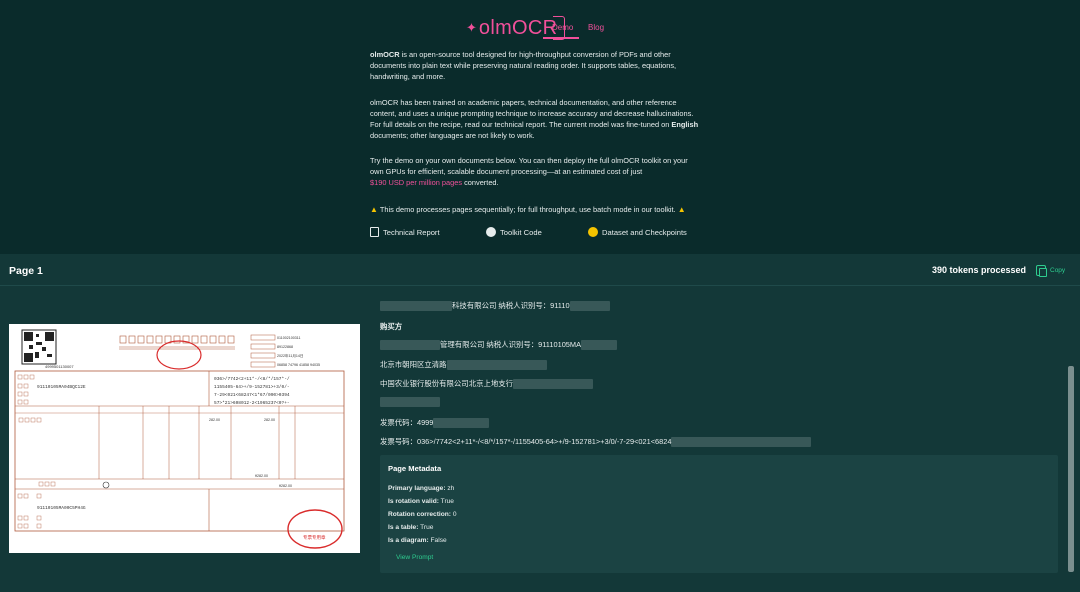 The height and width of the screenshot is (592, 1080). Describe the element at coordinates (59, 366) in the screenshot. I see `invoice-number: 4999501130007` at that location.